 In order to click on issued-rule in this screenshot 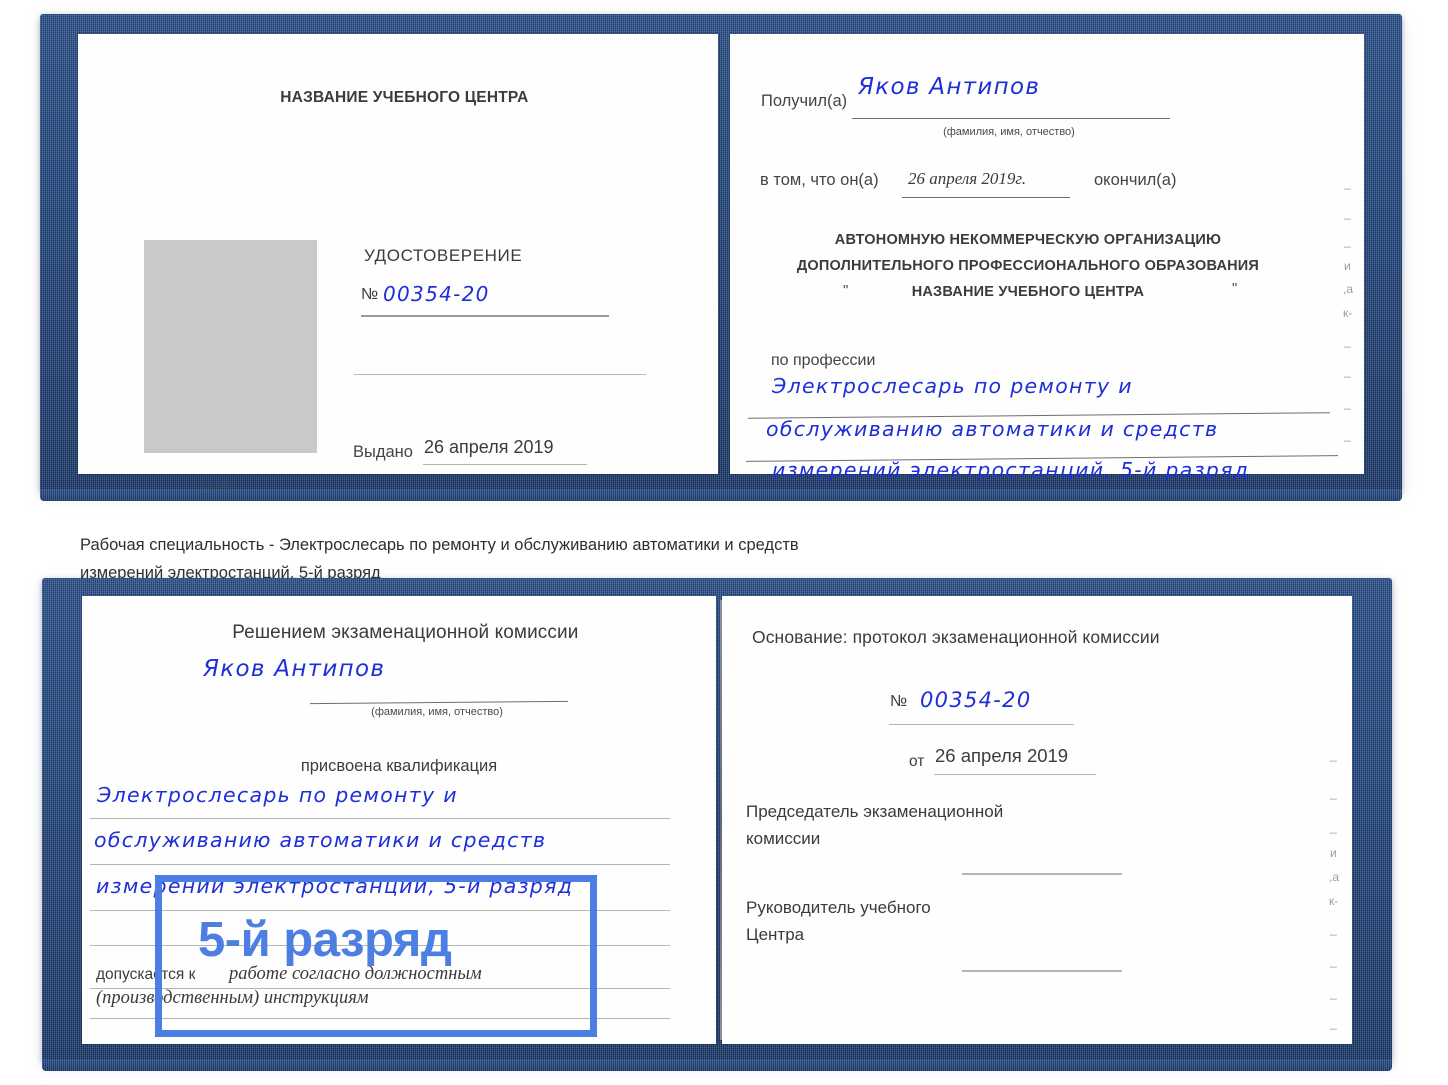, I will do `click(505, 465)`.